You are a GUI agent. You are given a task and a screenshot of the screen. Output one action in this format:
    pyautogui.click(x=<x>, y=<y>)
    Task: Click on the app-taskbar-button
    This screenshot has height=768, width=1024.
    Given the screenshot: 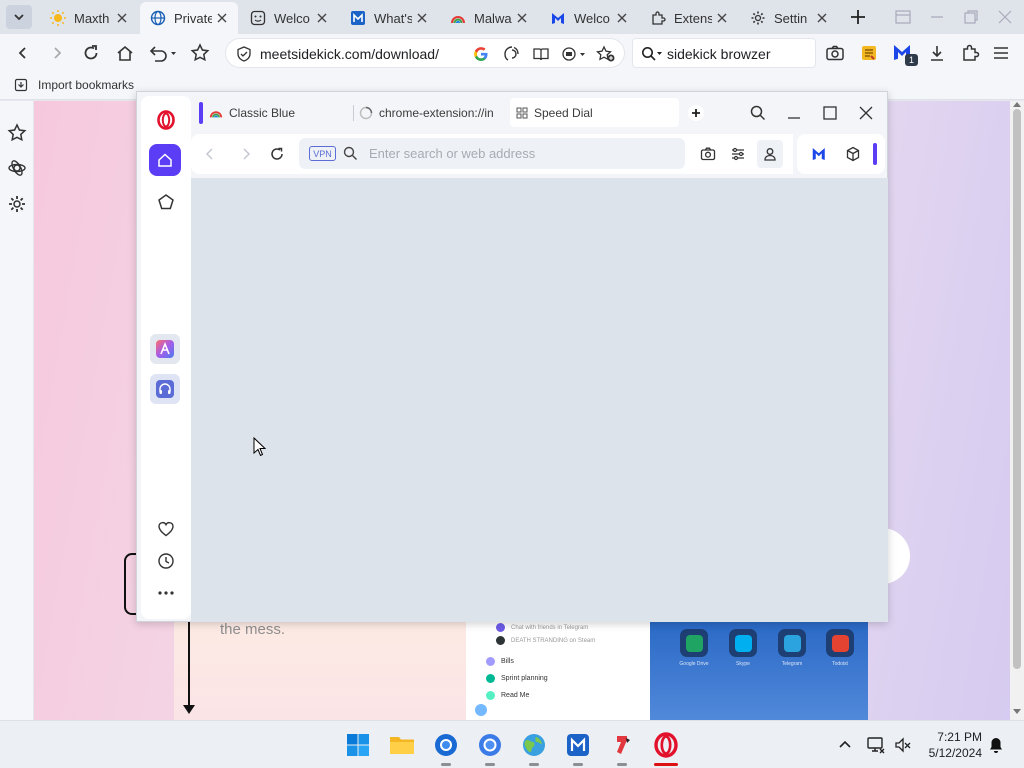 What is the action you would take?
    pyautogui.click(x=622, y=748)
    